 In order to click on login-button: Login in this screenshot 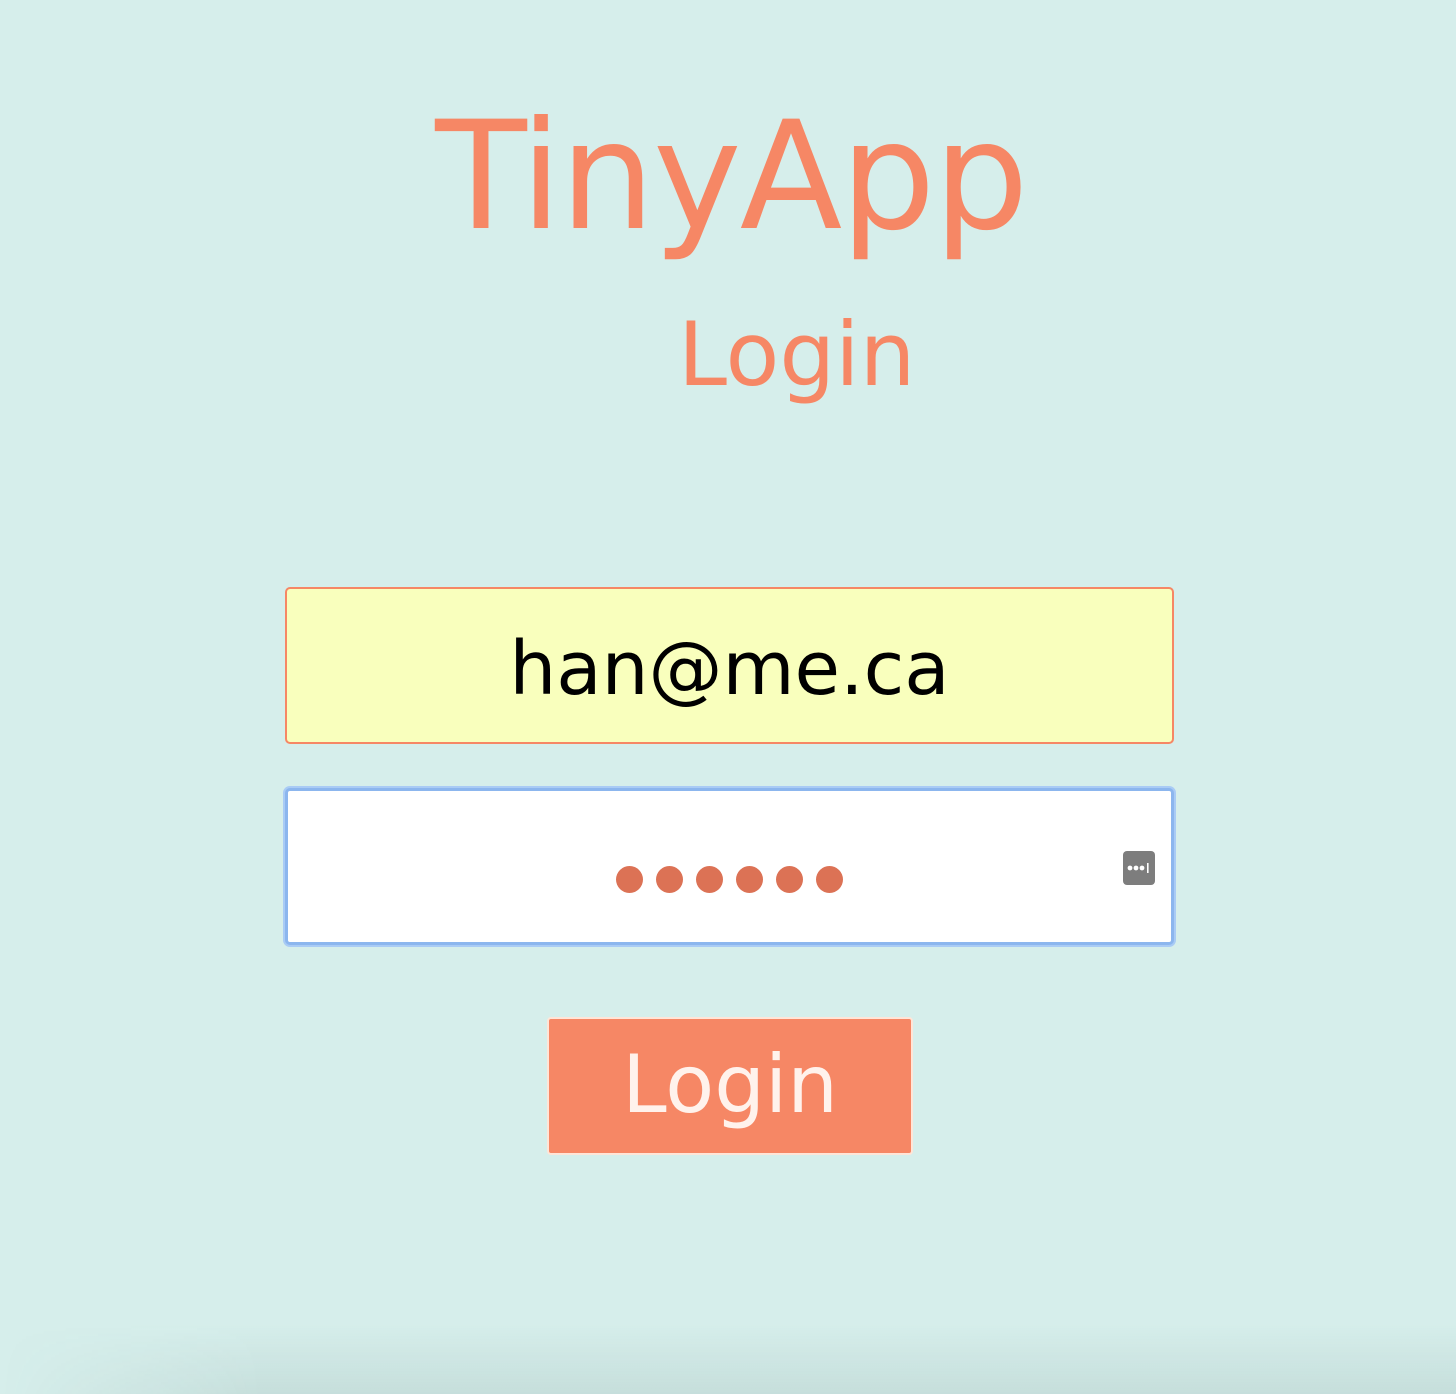, I will do `click(730, 1086)`.